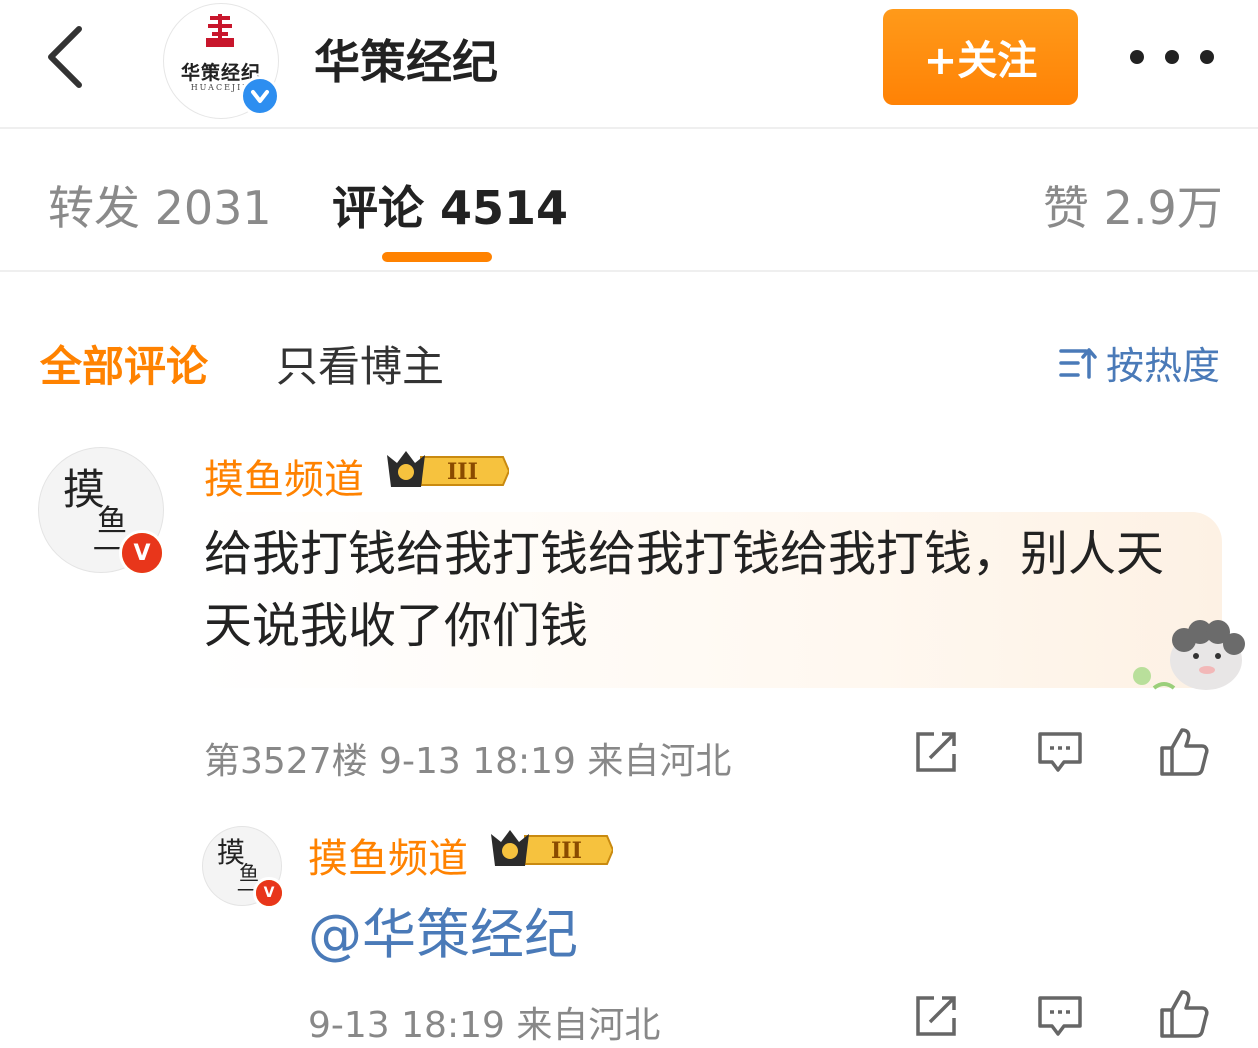 The image size is (1258, 1048). I want to click on commenter-name: 摸鱼频道, so click(284, 476).